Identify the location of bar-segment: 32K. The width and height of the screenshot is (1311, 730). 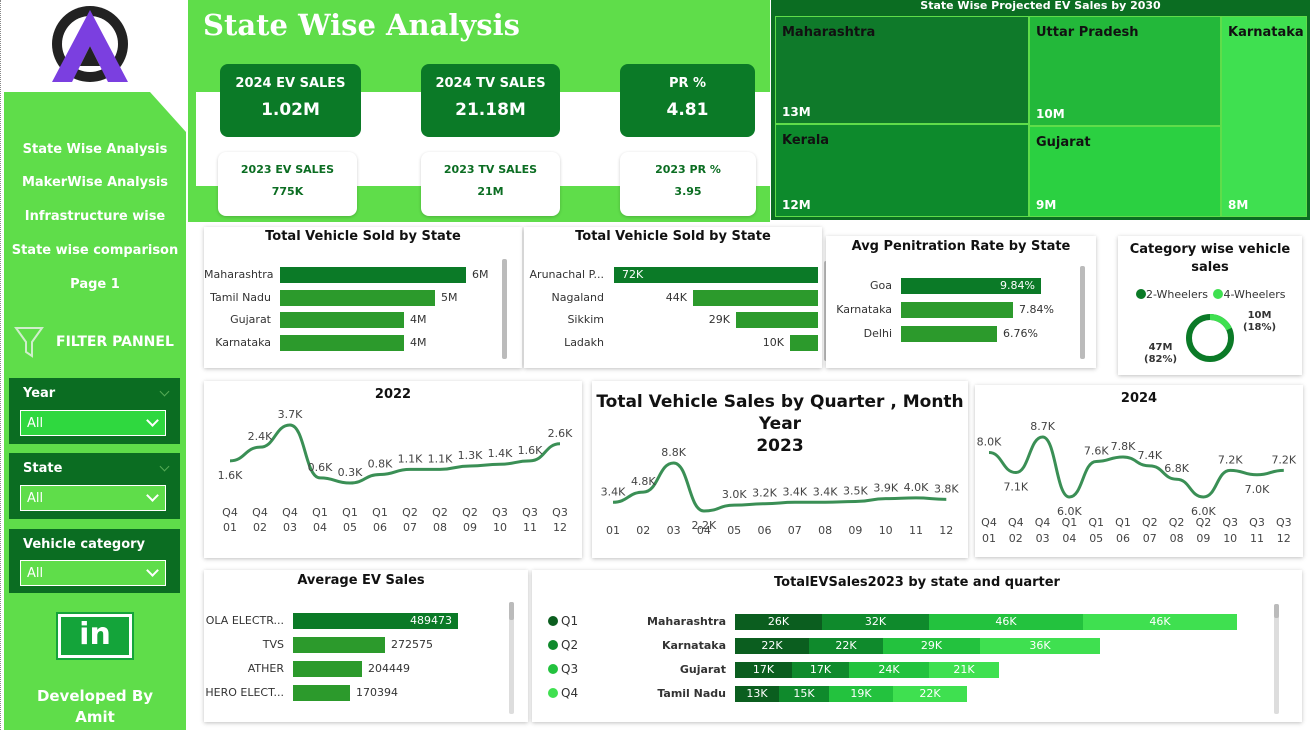
(875, 622).